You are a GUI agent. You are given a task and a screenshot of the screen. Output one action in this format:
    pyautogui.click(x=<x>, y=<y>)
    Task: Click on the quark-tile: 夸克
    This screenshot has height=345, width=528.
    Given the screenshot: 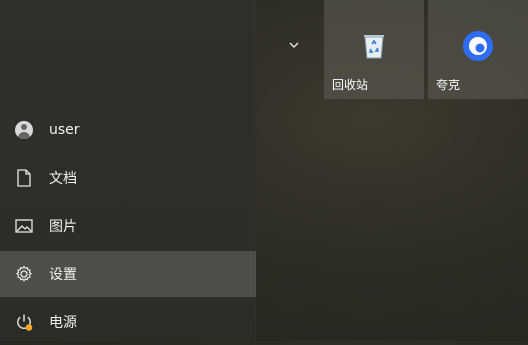 What is the action you would take?
    pyautogui.click(x=478, y=49)
    